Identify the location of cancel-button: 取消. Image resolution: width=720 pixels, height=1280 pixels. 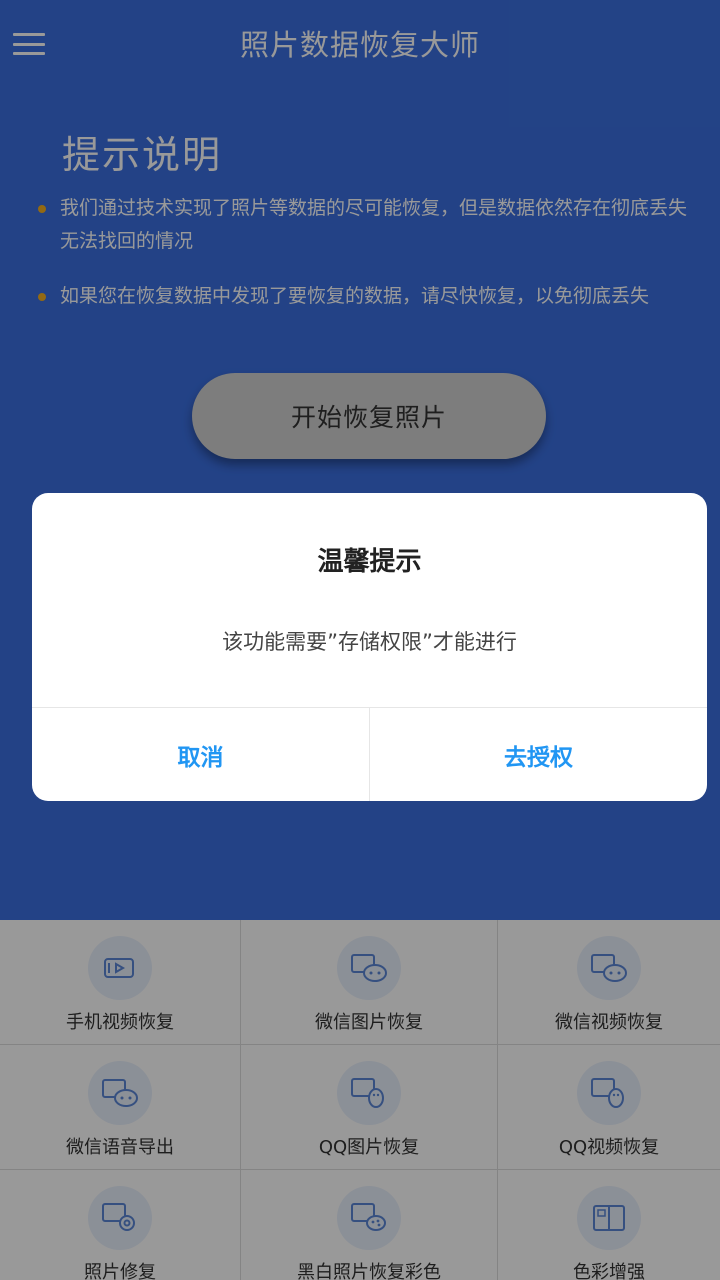
(200, 754).